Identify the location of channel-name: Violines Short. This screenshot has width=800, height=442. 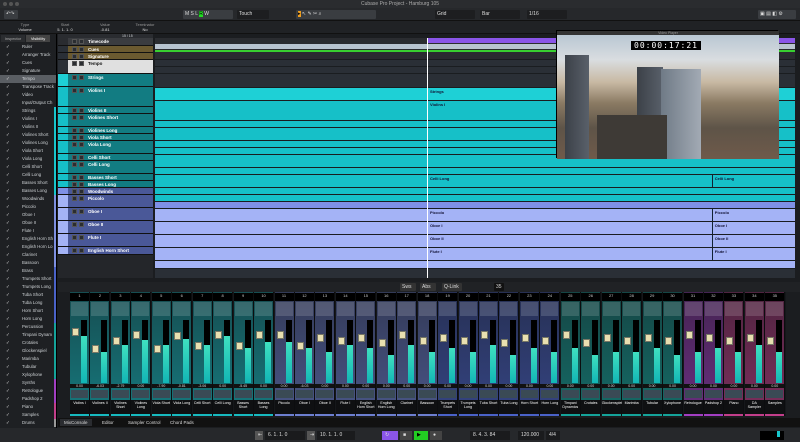
(120, 407).